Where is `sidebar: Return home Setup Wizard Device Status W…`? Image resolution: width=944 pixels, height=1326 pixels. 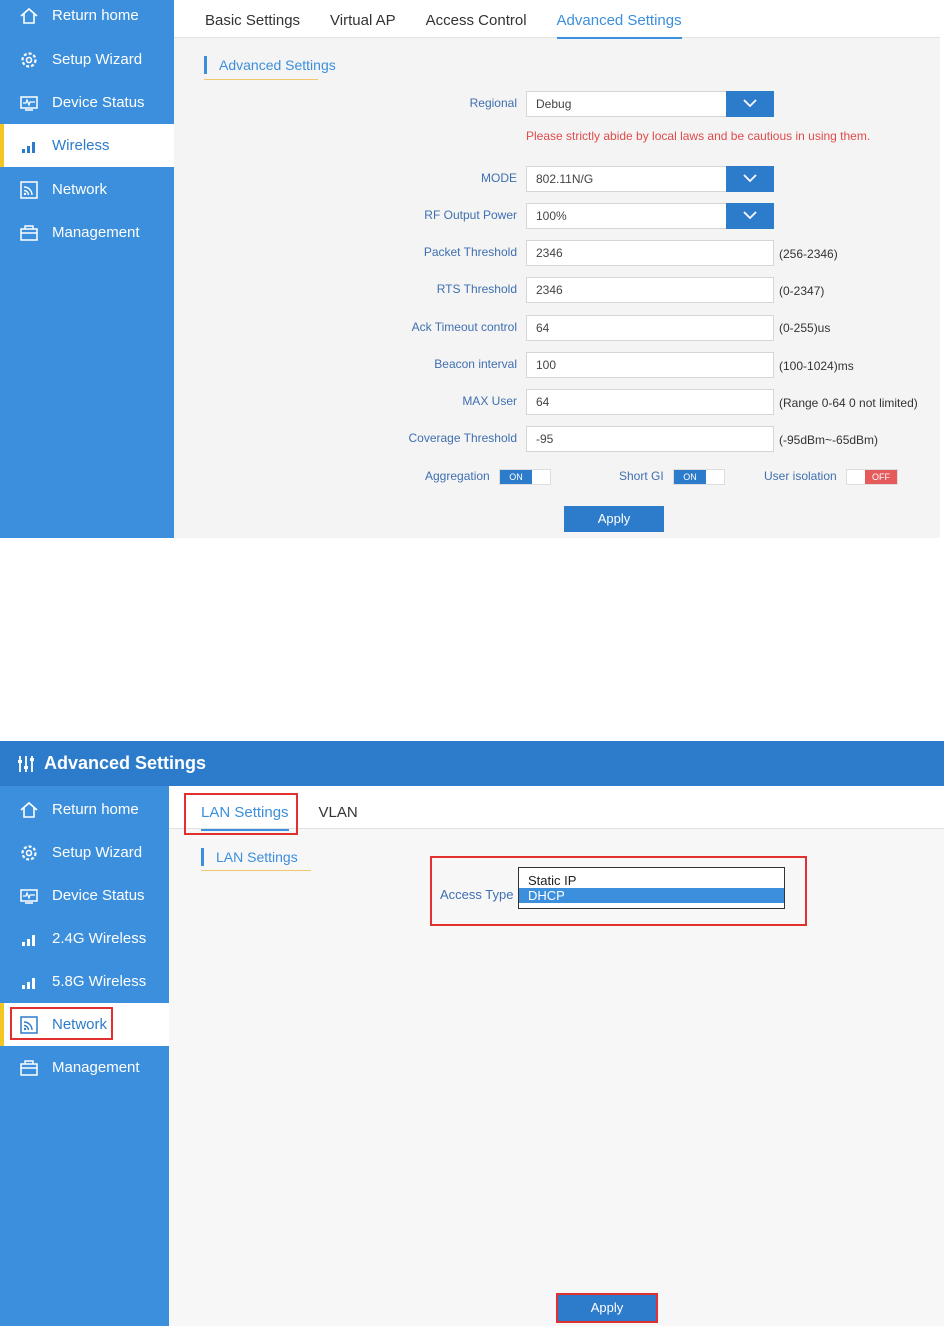
sidebar: Return home Setup Wizard Device Status W… is located at coordinates (87, 269).